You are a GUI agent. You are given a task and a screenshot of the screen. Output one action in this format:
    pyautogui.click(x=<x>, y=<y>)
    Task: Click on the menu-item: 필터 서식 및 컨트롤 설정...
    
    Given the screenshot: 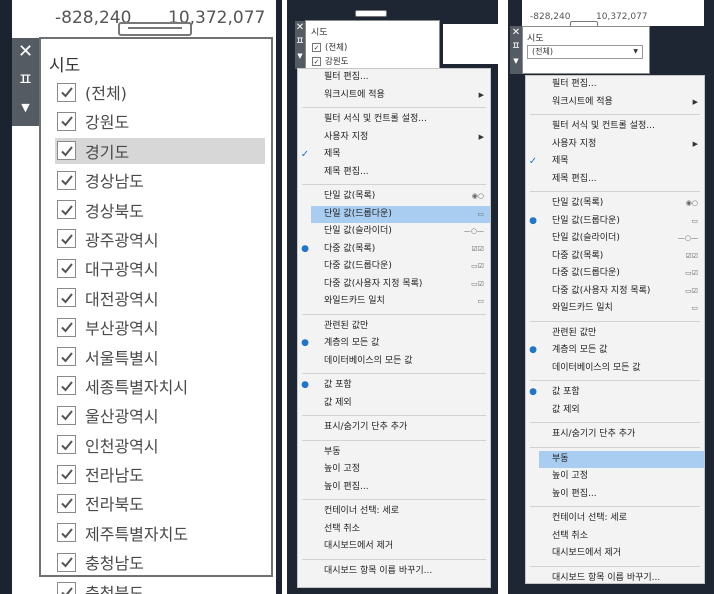 What is the action you would take?
    pyautogui.click(x=621, y=127)
    